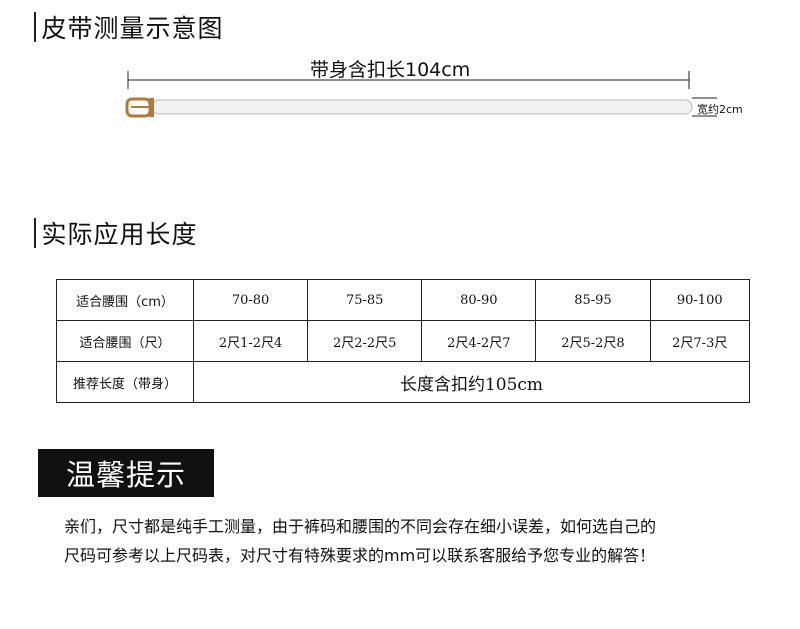 The width and height of the screenshot is (800, 629). I want to click on row-header: 适合腰围（cm）, so click(125, 300).